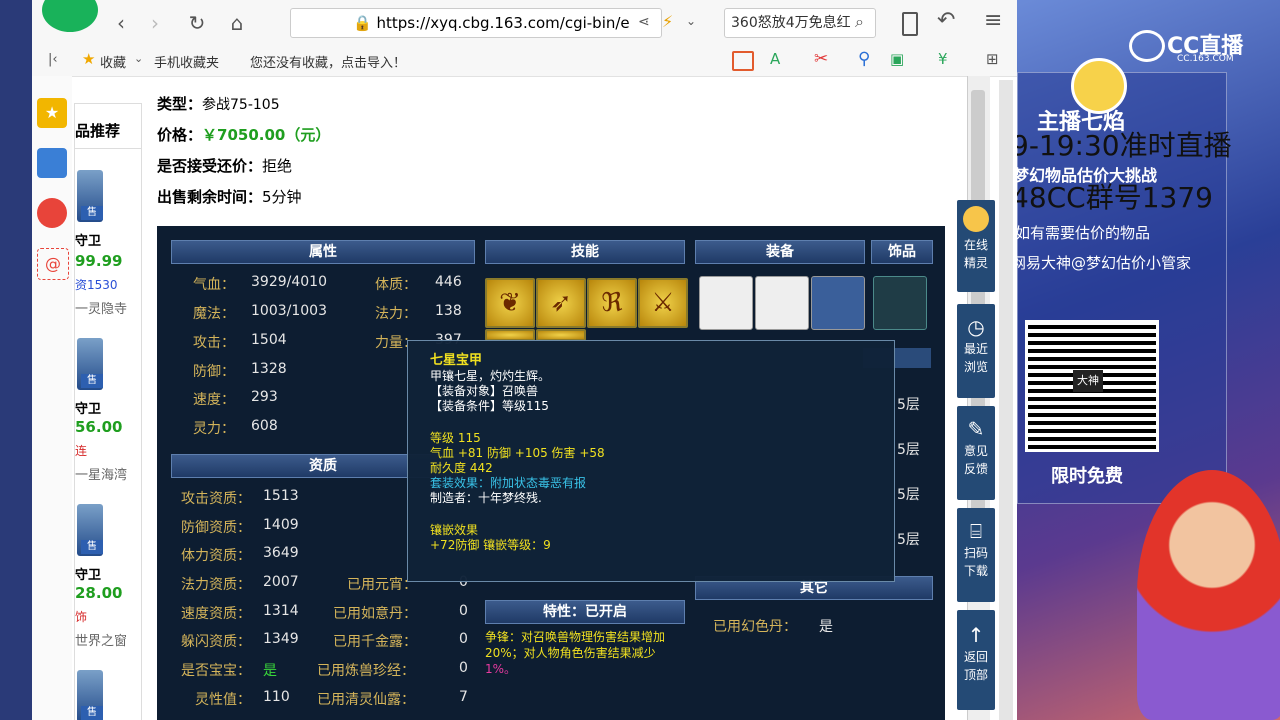 Image resolution: width=1280 pixels, height=720 pixels. I want to click on lock-icon: 🔒, so click(362, 23).